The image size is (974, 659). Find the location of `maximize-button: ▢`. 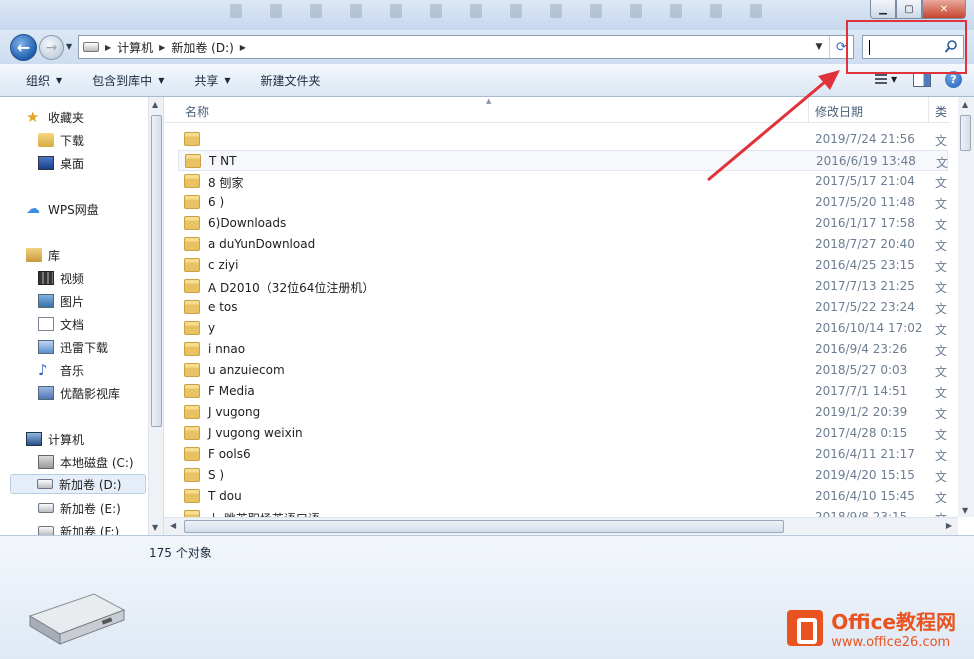

maximize-button: ▢ is located at coordinates (909, 9).